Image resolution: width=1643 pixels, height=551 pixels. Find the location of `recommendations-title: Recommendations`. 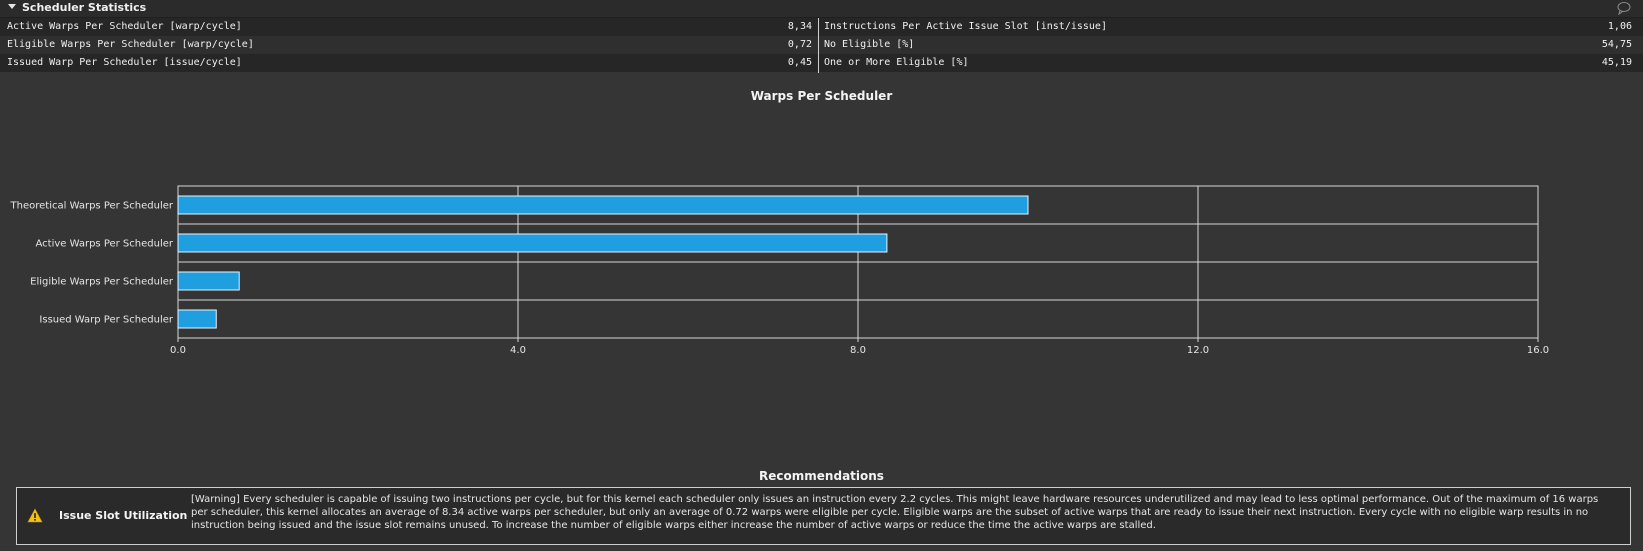

recommendations-title: Recommendations is located at coordinates (821, 476).